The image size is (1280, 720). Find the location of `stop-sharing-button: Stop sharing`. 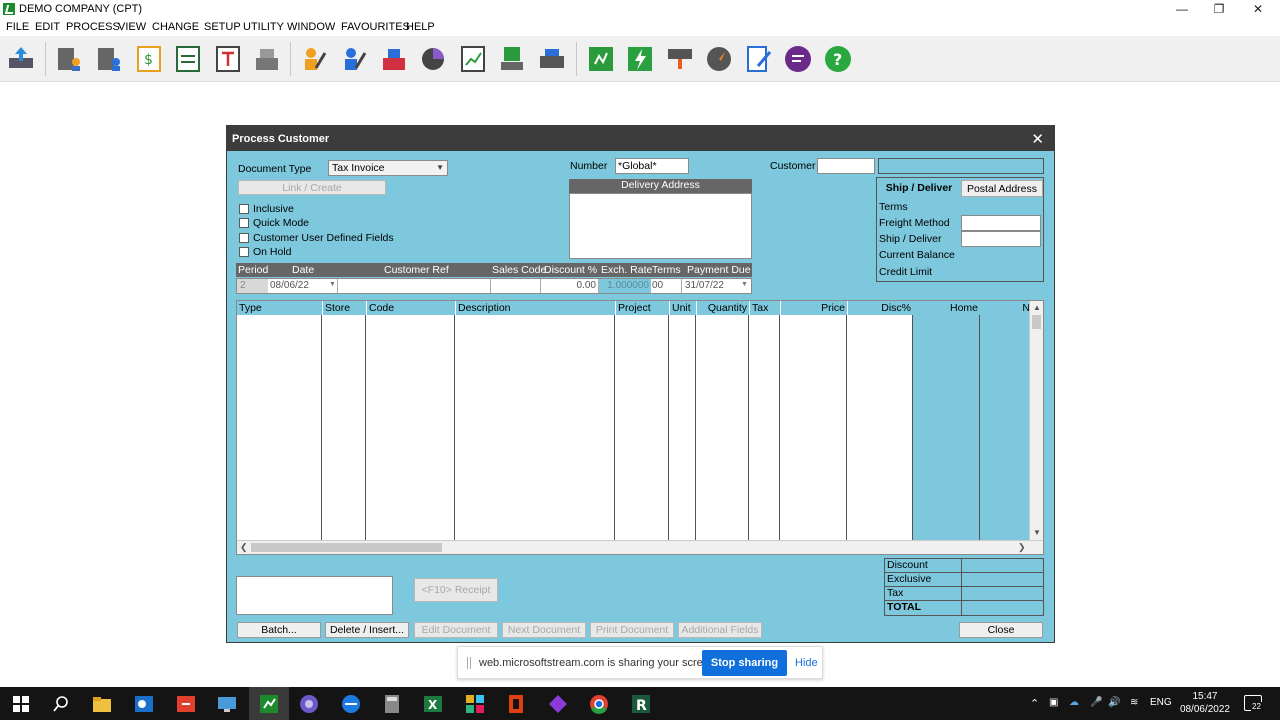

stop-sharing-button: Stop sharing is located at coordinates (744, 663).